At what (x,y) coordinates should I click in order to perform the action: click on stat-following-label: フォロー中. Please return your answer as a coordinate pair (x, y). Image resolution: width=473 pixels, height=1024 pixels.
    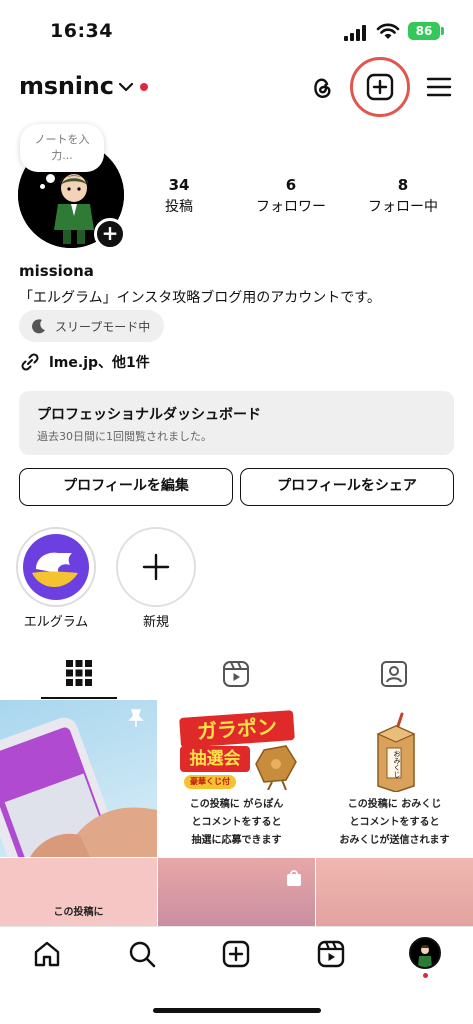
    Looking at the image, I should click on (403, 207).